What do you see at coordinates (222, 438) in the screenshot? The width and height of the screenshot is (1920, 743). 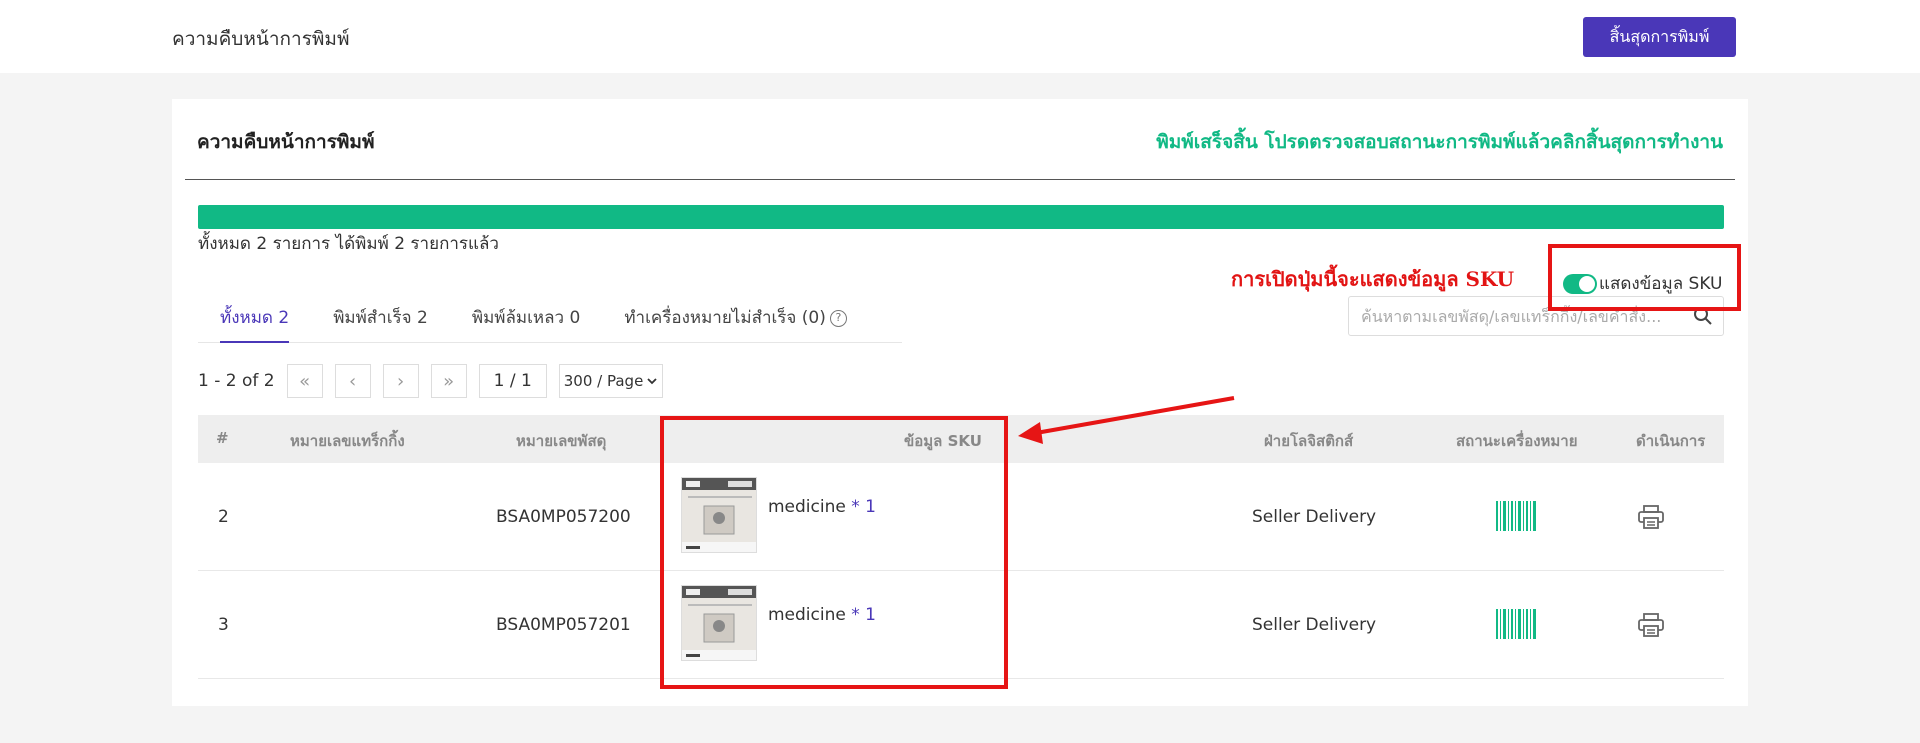 I see `header-index: #` at bounding box center [222, 438].